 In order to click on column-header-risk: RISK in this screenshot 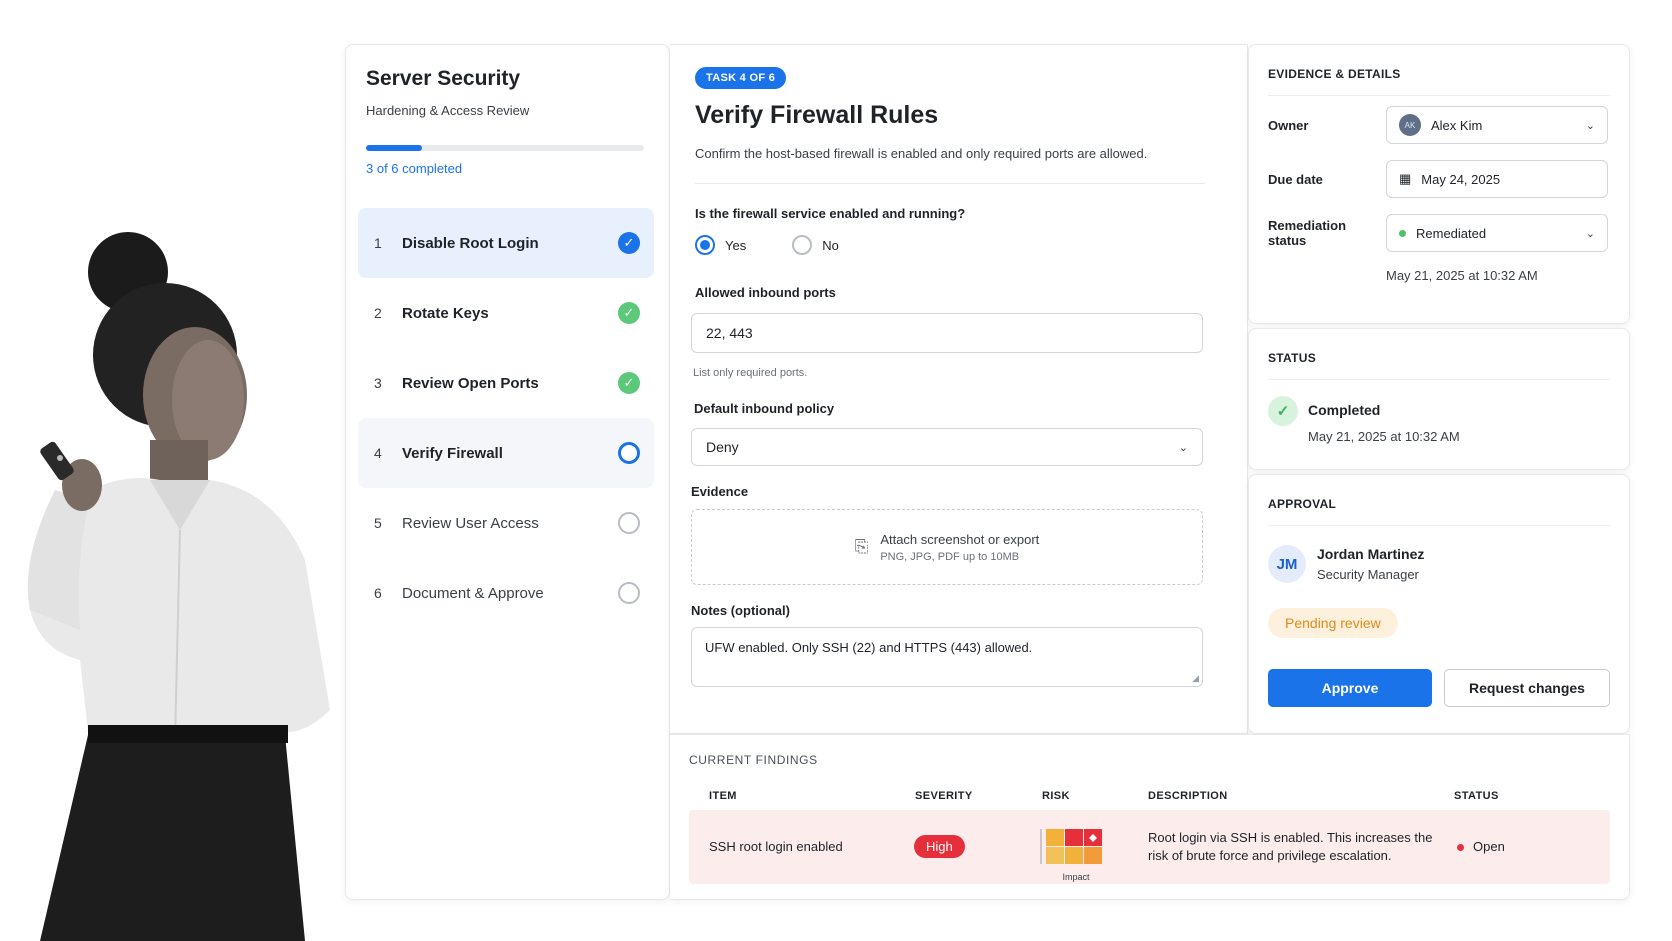, I will do `click(1056, 796)`.